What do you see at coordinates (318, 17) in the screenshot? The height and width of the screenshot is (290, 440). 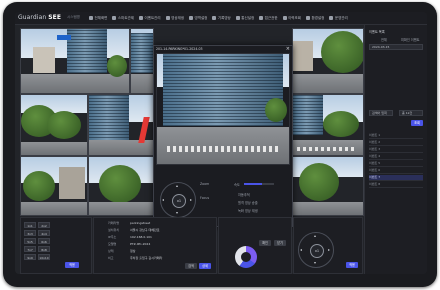 I see `menu-label: 환경설정` at bounding box center [318, 17].